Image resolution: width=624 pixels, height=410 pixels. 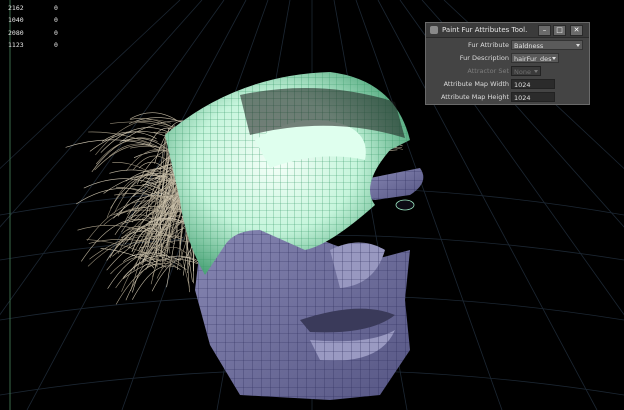 I want to click on map-height-input: 1024, so click(x=533, y=97).